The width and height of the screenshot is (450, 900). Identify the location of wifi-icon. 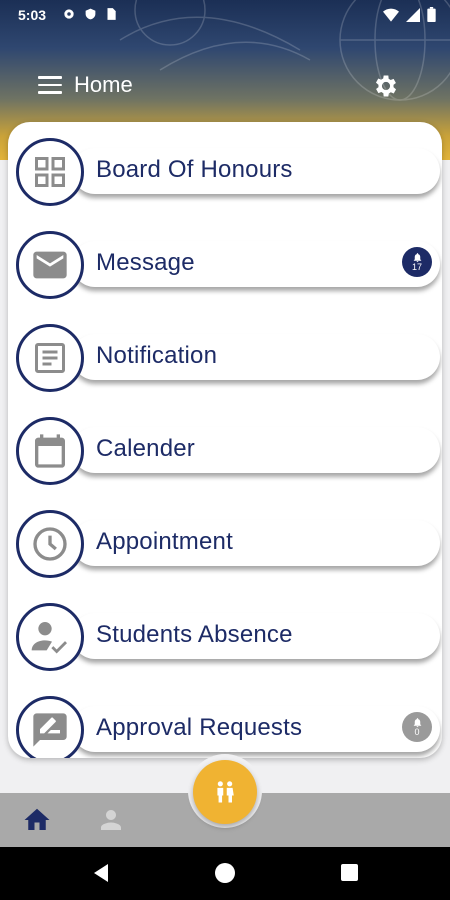
(391, 15).